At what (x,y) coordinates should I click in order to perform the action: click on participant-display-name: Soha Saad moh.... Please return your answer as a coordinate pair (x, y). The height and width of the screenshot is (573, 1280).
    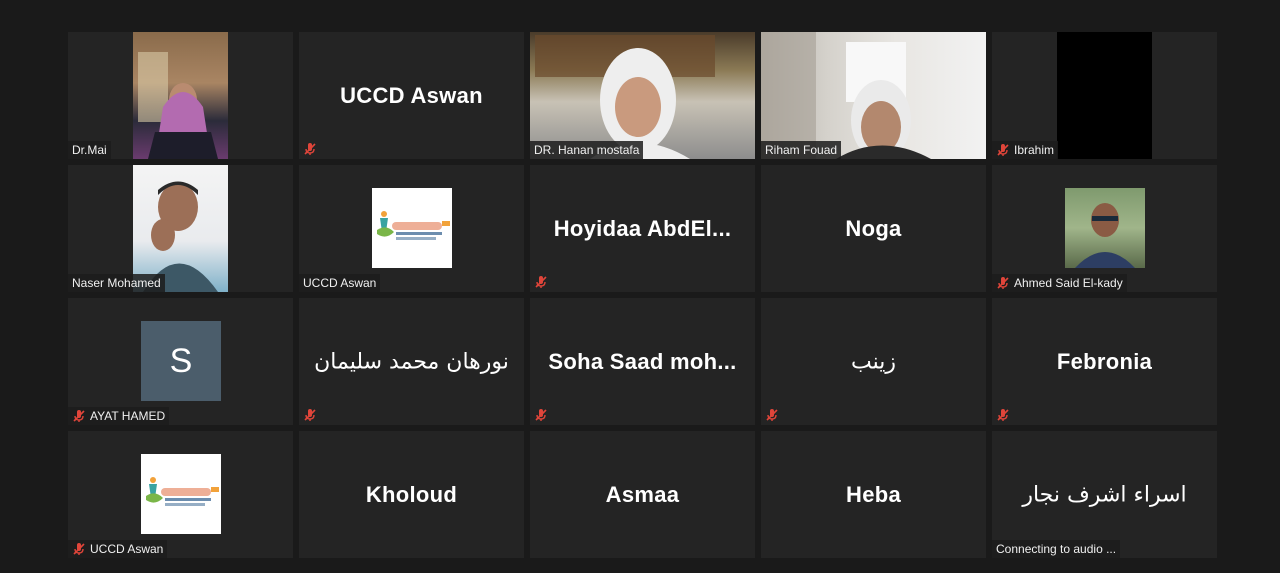
    Looking at the image, I should click on (642, 361).